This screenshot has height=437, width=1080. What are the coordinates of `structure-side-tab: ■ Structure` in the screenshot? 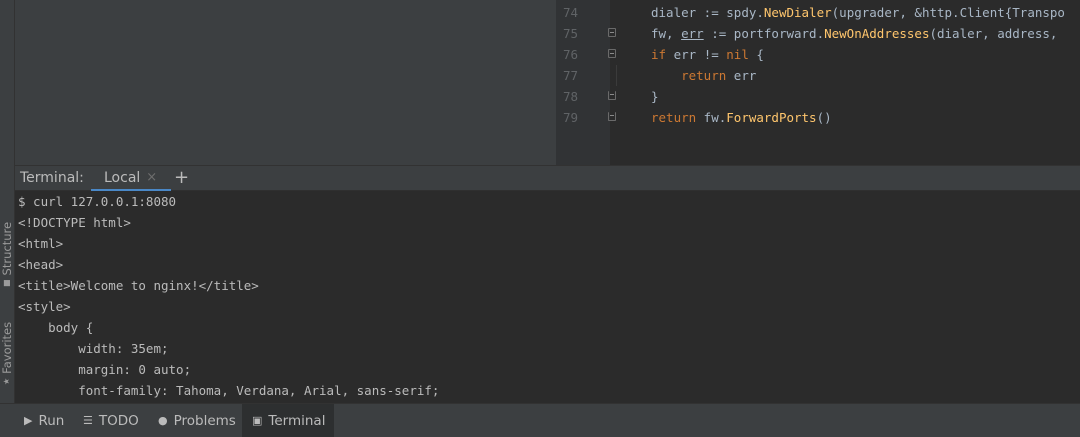 It's located at (7, 252).